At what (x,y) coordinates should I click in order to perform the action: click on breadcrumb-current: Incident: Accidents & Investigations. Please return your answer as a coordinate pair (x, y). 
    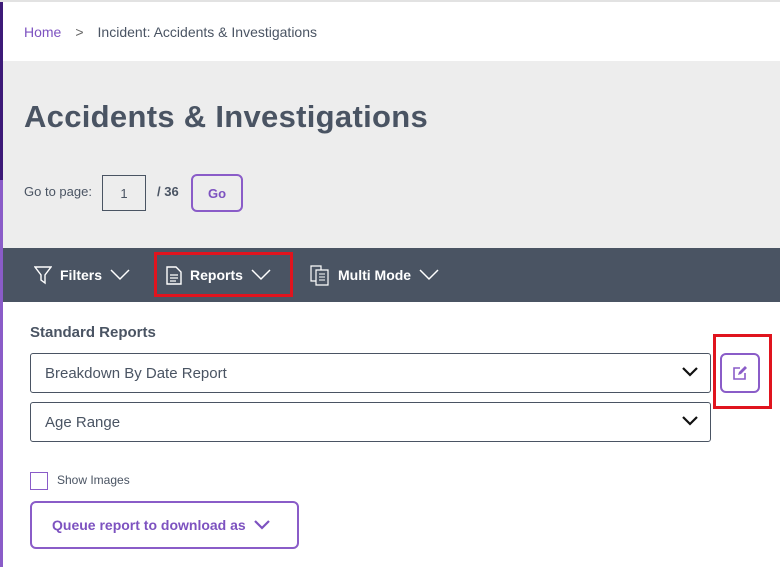
    Looking at the image, I should click on (207, 31).